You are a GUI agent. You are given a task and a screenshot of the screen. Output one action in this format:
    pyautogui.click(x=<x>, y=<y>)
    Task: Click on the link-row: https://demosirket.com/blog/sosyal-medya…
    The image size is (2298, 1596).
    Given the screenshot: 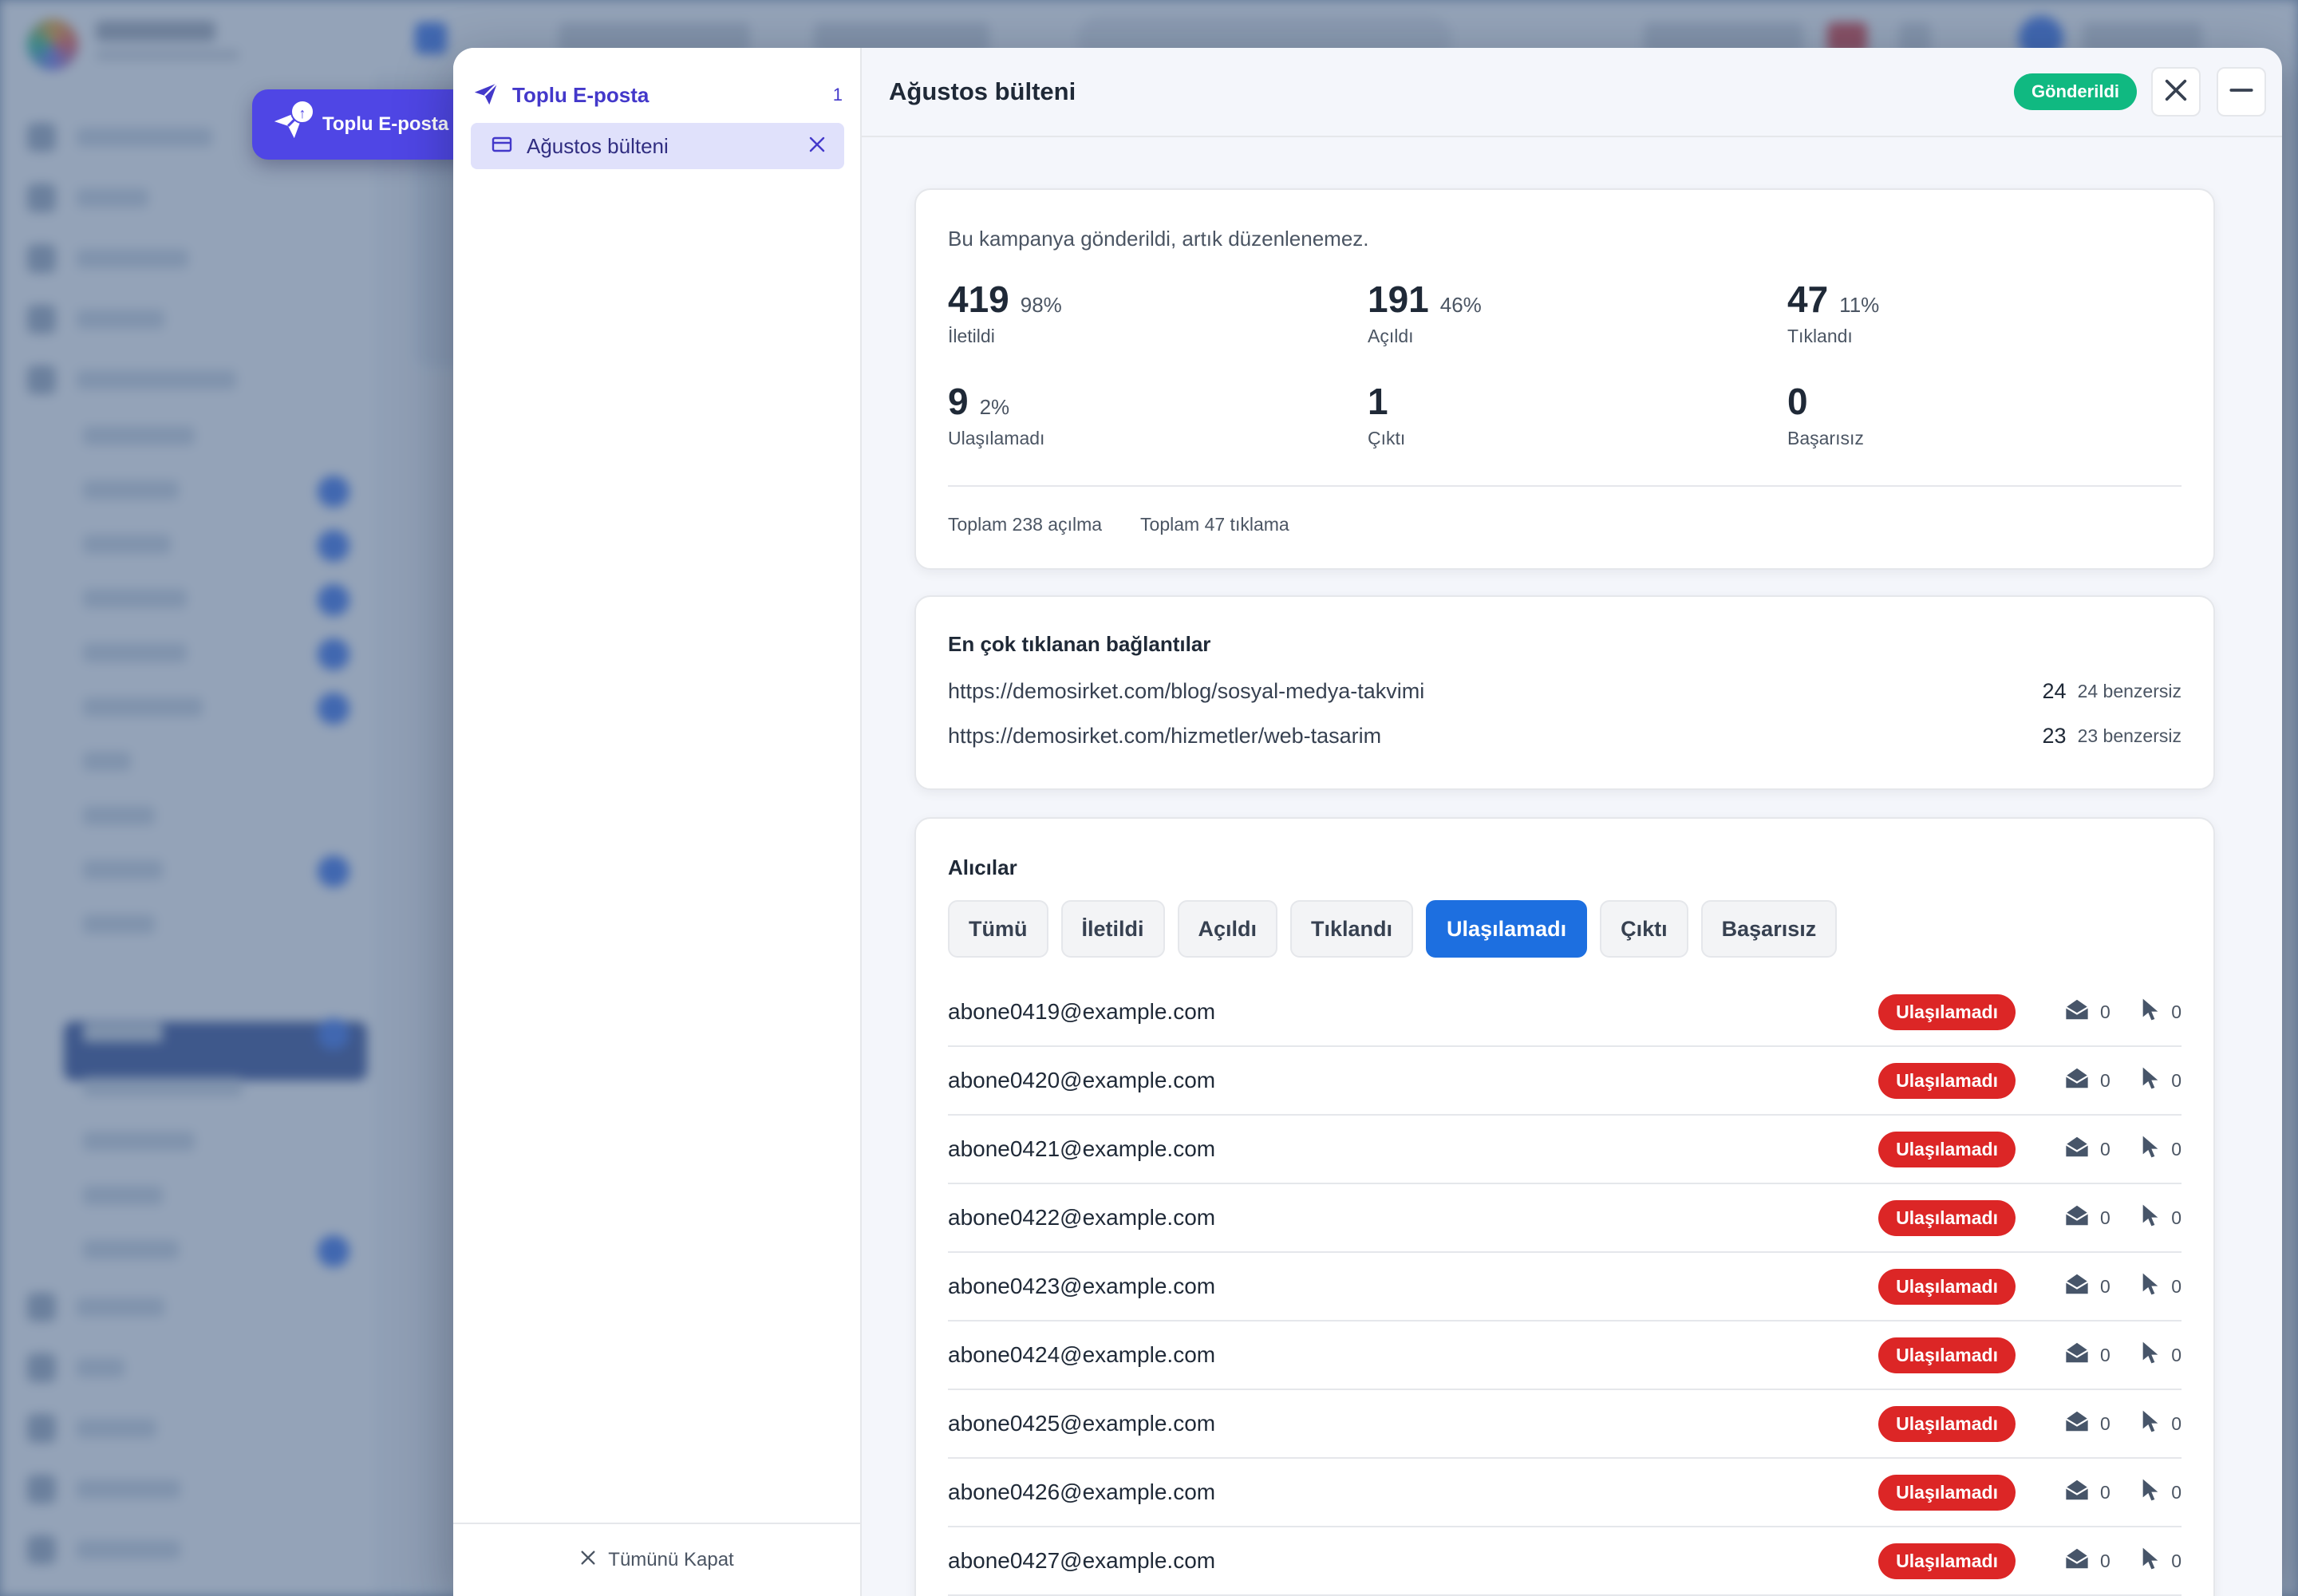 What is the action you would take?
    pyautogui.click(x=1565, y=691)
    